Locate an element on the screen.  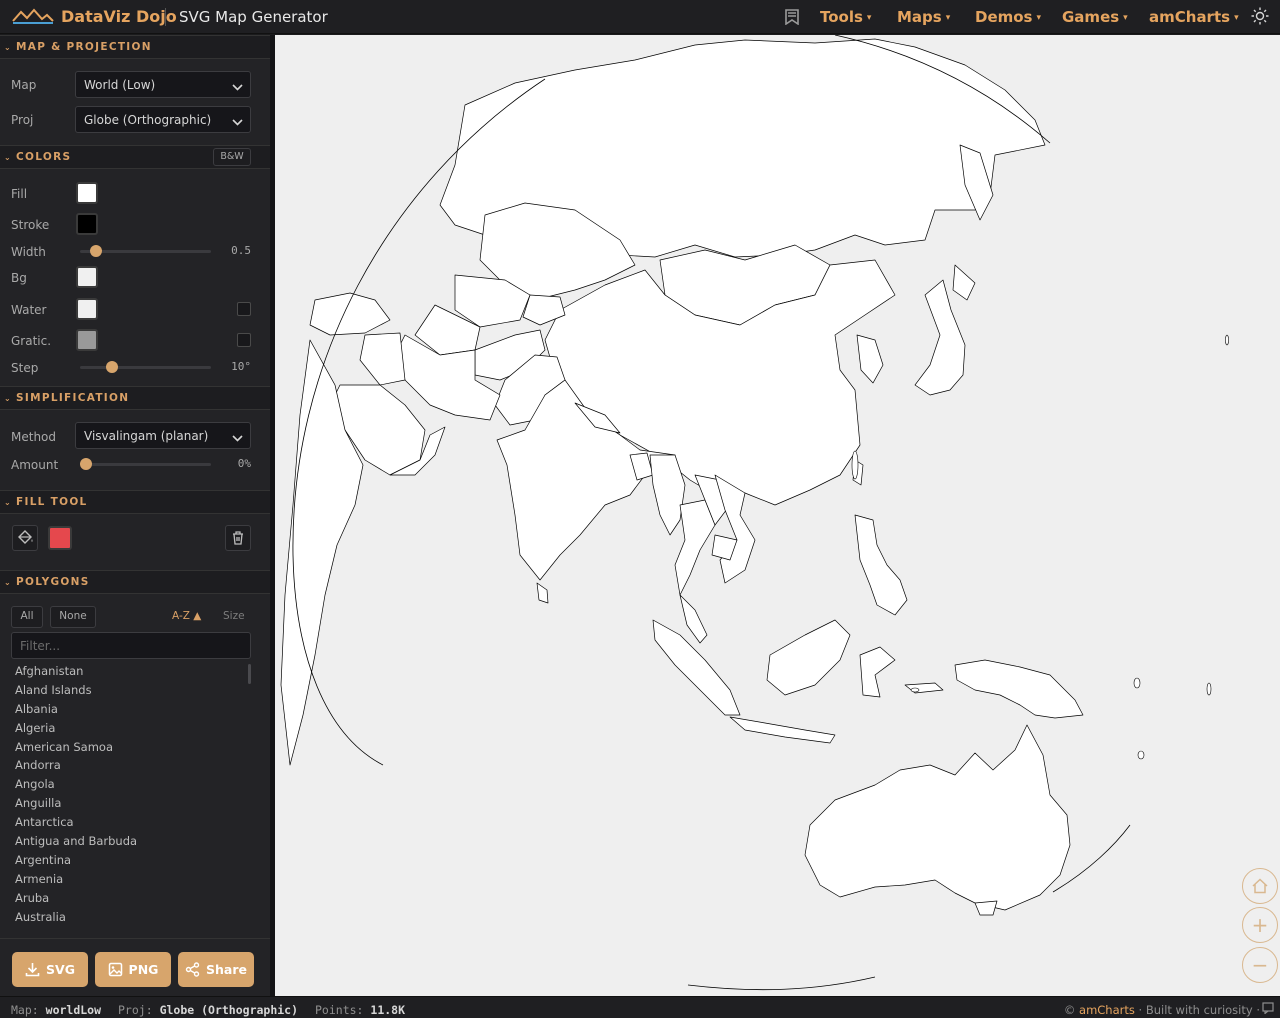
width-slider-thumb is located at coordinates (96, 251).